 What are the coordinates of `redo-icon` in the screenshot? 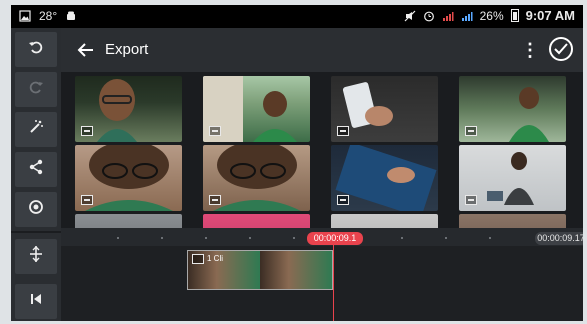 It's located at (36, 89).